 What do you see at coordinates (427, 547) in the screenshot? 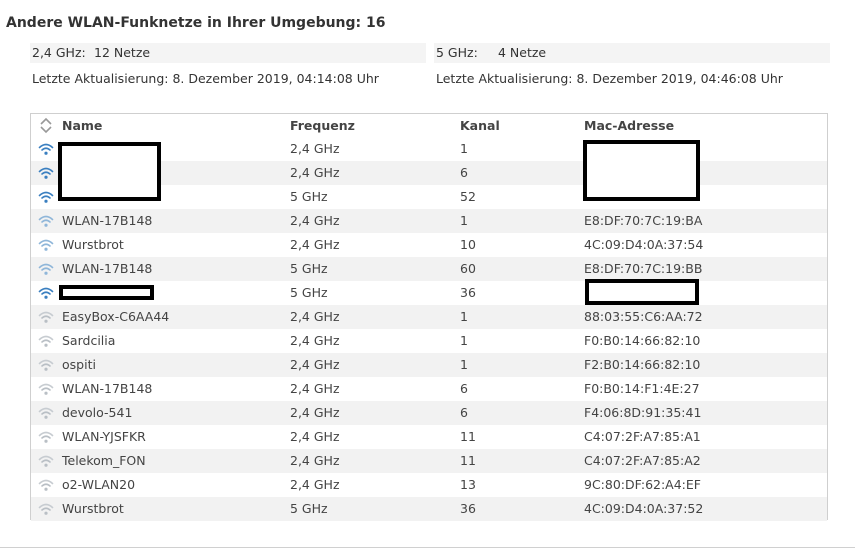
I see `footer-divider` at bounding box center [427, 547].